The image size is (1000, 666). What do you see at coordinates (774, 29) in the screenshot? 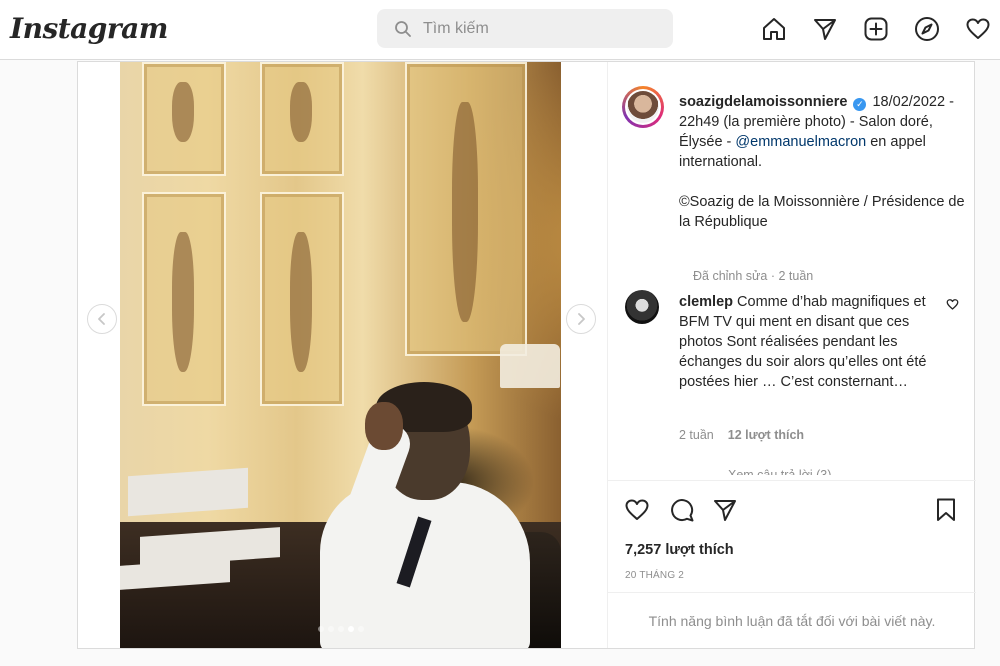
I see `home-icon` at bounding box center [774, 29].